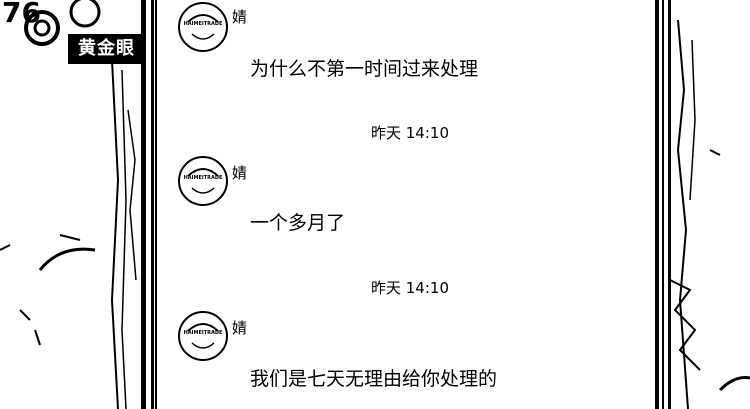 The image size is (750, 409). What do you see at coordinates (364, 67) in the screenshot?
I see `message-text: 为什么不第一时间过来处理` at bounding box center [364, 67].